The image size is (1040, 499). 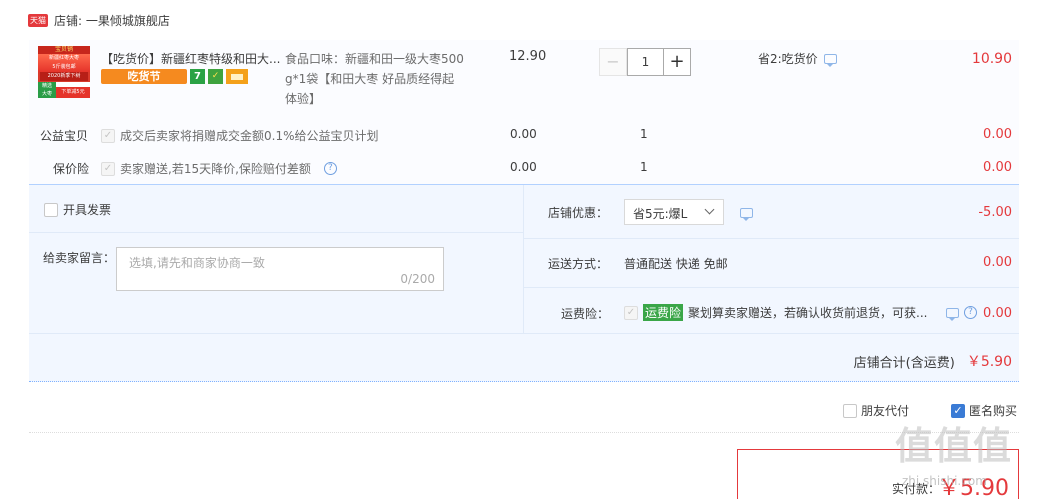 What do you see at coordinates (904, 363) in the screenshot?
I see `subtotal-label: 店铺合计(含运费)` at bounding box center [904, 363].